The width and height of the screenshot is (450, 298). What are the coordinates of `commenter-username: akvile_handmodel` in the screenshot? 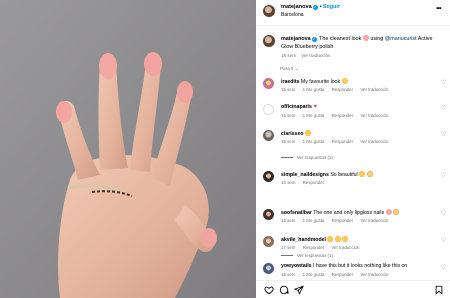 It's located at (303, 240).